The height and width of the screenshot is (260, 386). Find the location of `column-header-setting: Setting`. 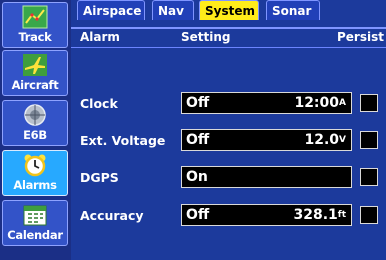

column-header-setting: Setting is located at coordinates (206, 37).